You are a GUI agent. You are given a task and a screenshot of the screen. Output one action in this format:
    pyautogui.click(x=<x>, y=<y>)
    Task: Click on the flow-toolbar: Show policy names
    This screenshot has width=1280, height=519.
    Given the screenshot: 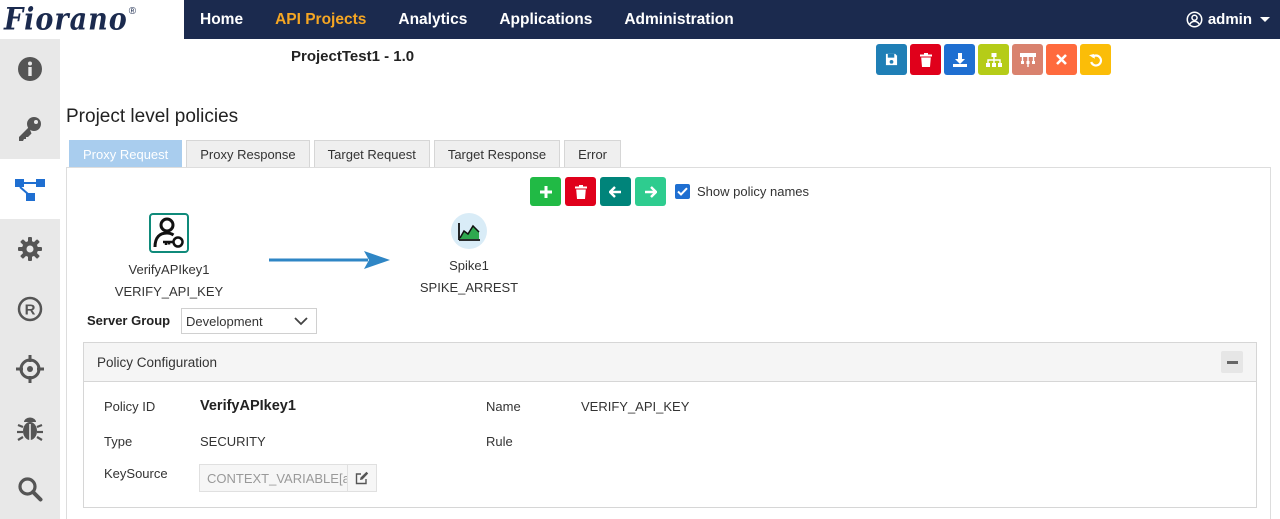 What is the action you would take?
    pyautogui.click(x=669, y=191)
    